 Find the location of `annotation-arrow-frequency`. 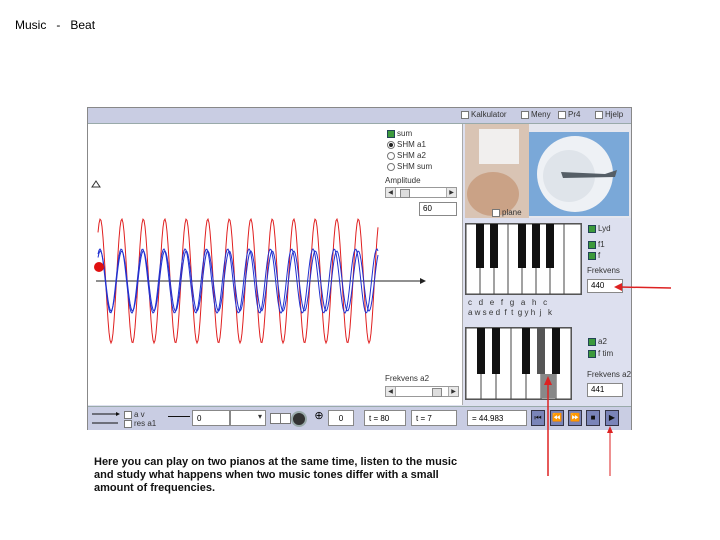

annotation-arrow-frequency is located at coordinates (645, 287).